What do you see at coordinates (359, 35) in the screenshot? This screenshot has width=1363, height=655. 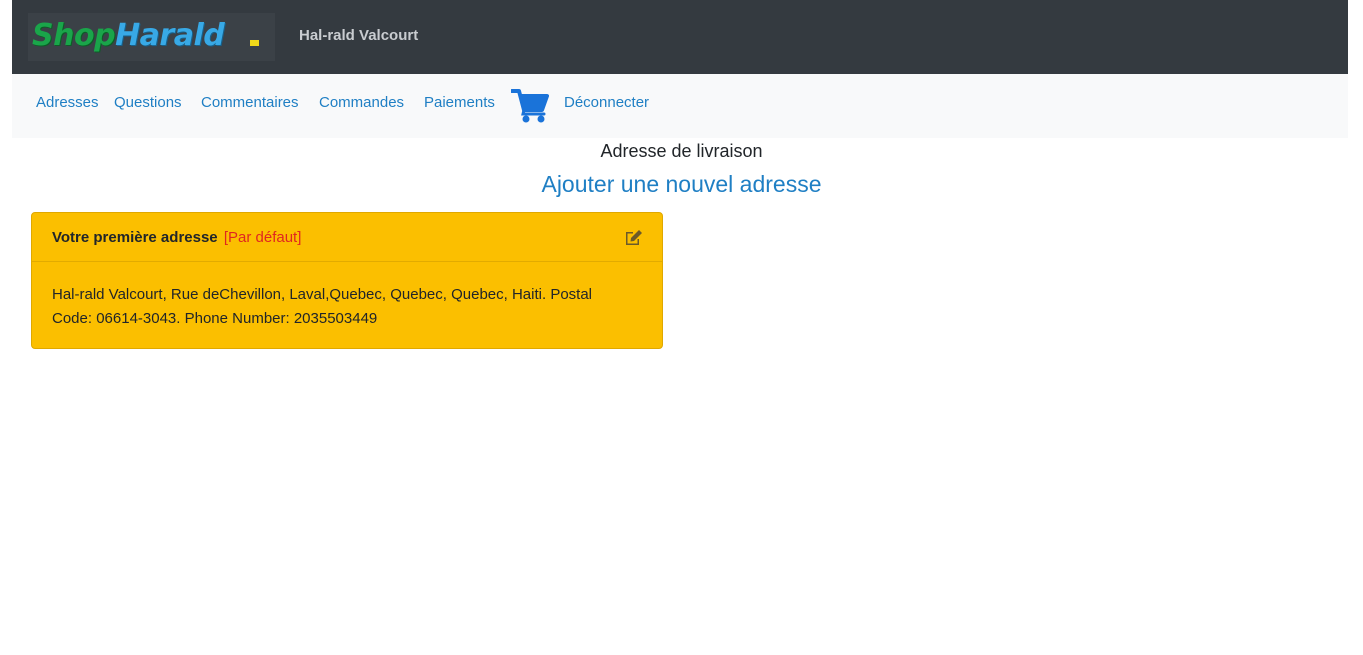 I see `user-name: Hal-rald Valcourt` at bounding box center [359, 35].